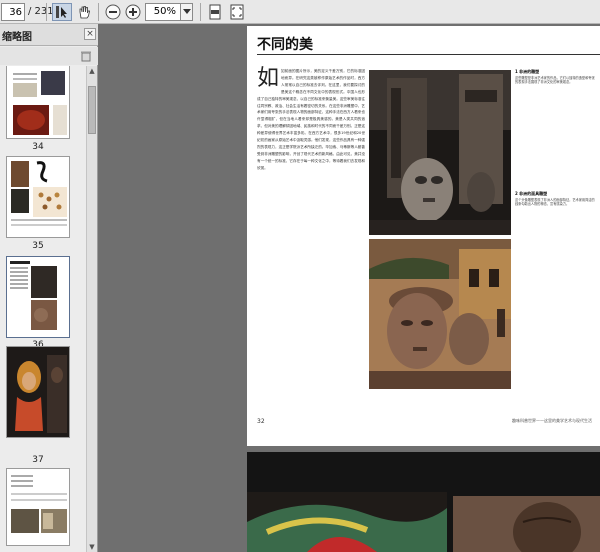 Image resolution: width=600 pixels, height=552 pixels. I want to click on page-thumbnail-label: 37, so click(38, 460).